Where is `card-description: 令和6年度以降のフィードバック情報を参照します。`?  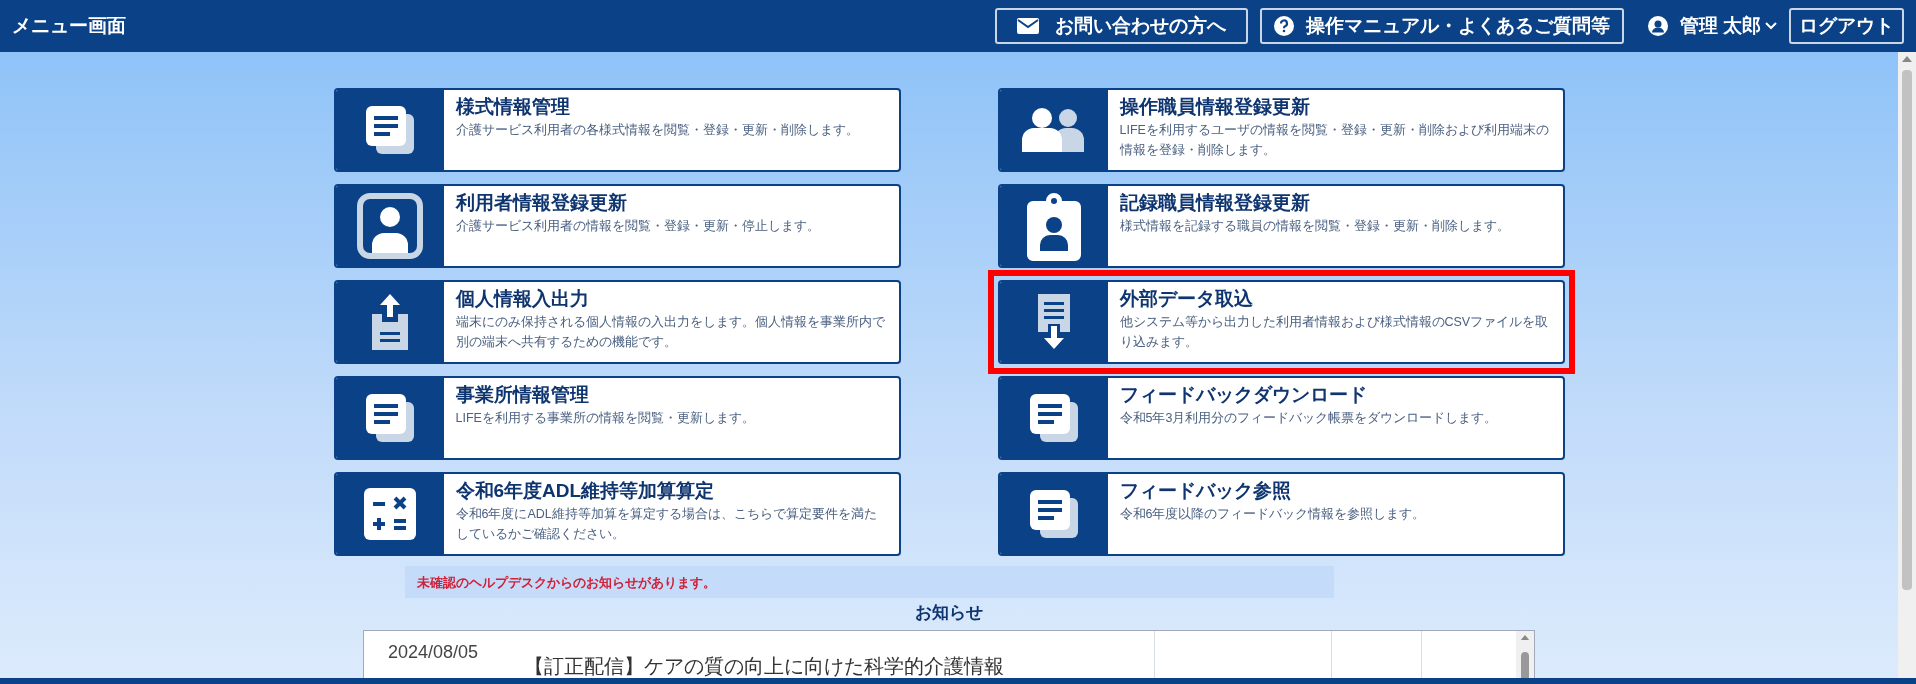 card-description: 令和6年度以降のフィードバック情報を参照します。 is located at coordinates (1272, 514).